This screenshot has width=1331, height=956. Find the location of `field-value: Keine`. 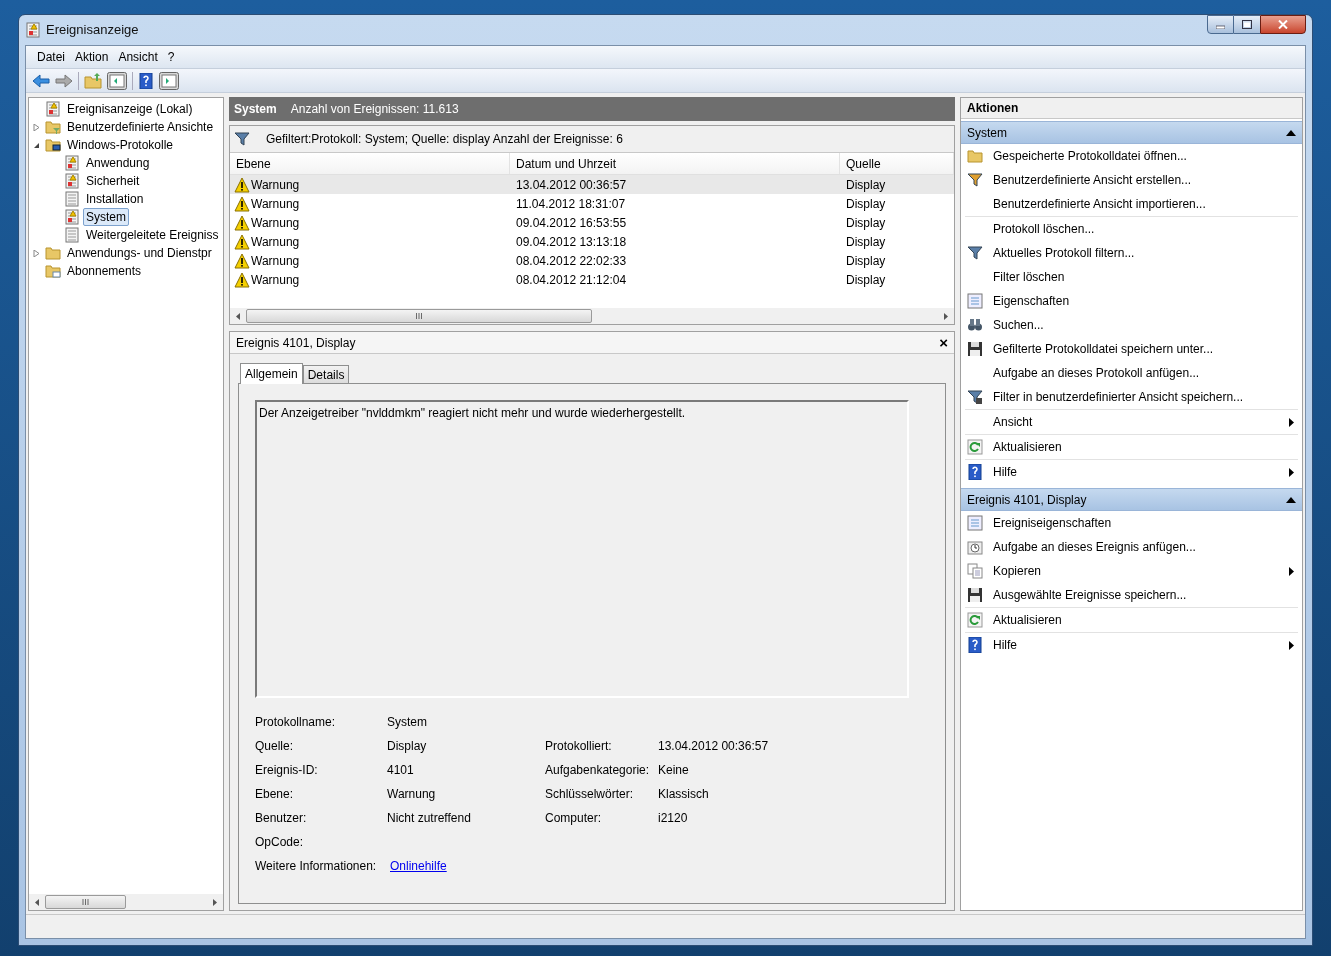

field-value: Keine is located at coordinates (673, 770).